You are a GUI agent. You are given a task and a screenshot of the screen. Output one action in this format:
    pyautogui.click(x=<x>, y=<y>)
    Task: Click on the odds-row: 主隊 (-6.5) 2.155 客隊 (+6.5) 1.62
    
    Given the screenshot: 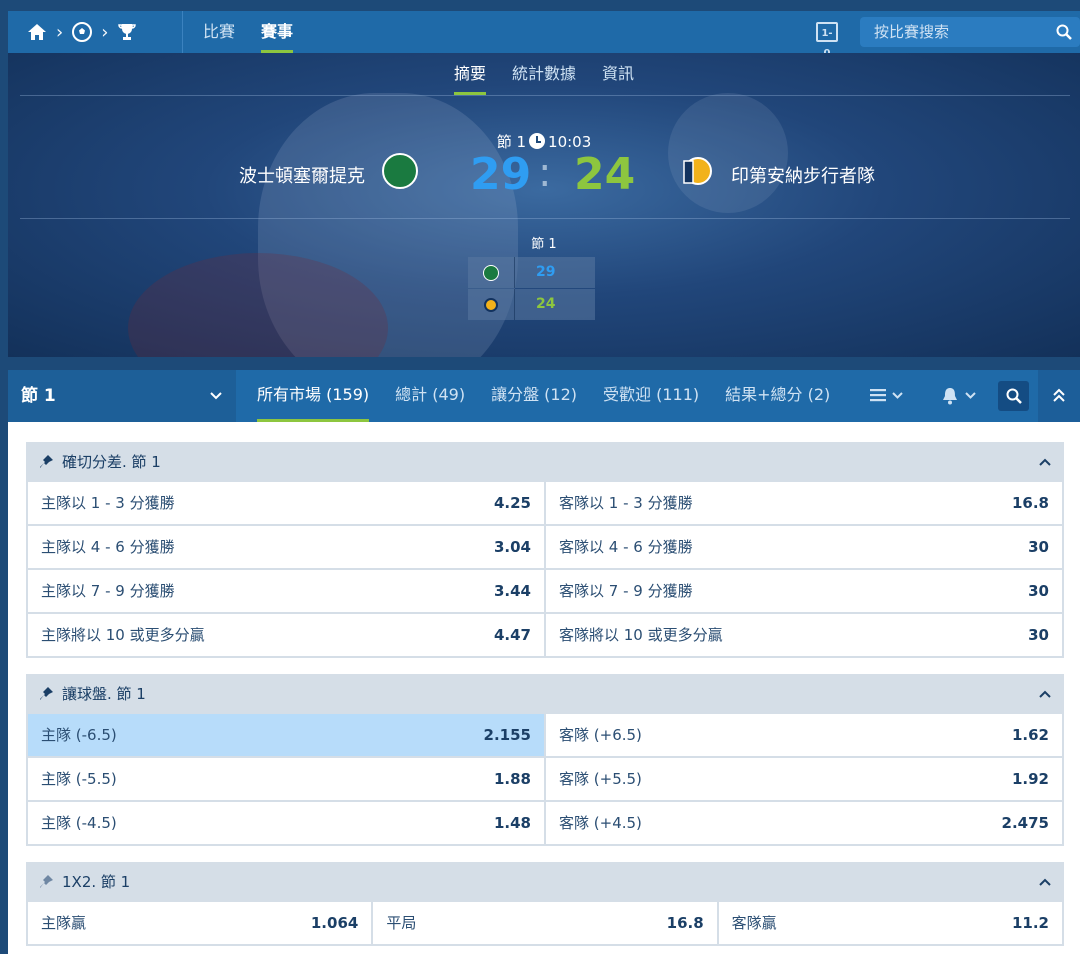 What is the action you would take?
    pyautogui.click(x=545, y=735)
    